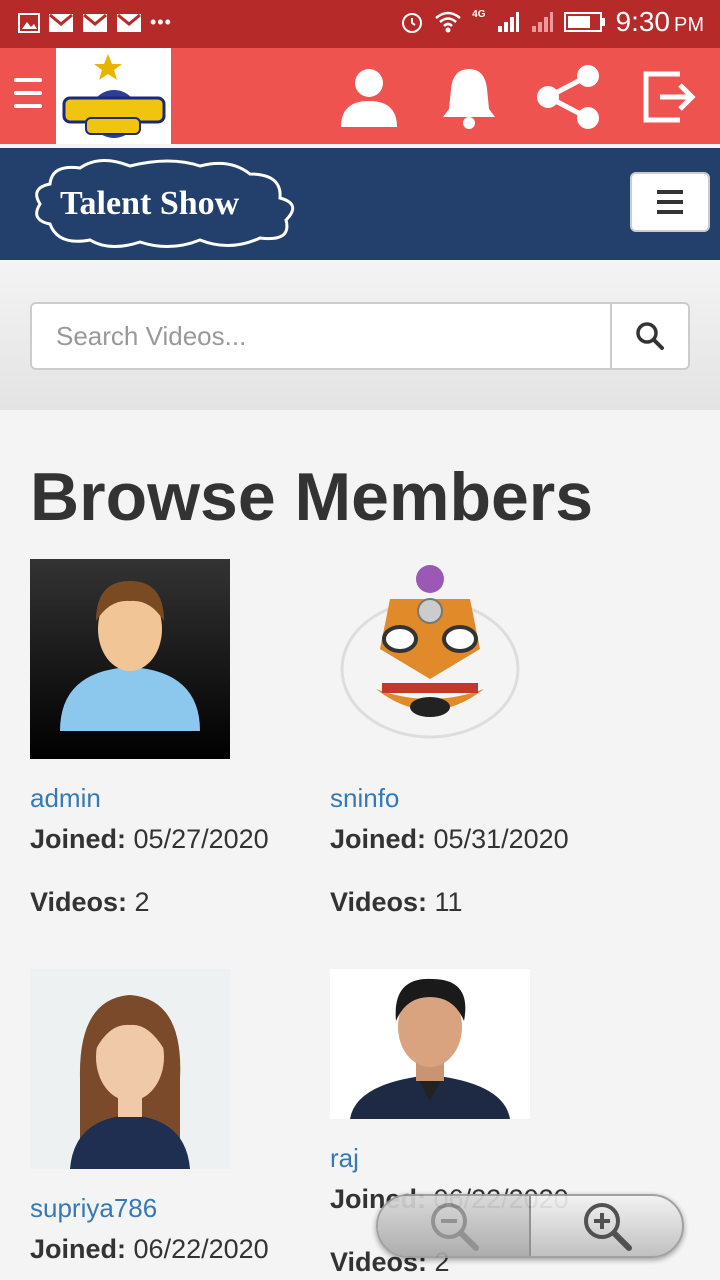 The width and height of the screenshot is (720, 1280). I want to click on app-bar, so click(360, 96).